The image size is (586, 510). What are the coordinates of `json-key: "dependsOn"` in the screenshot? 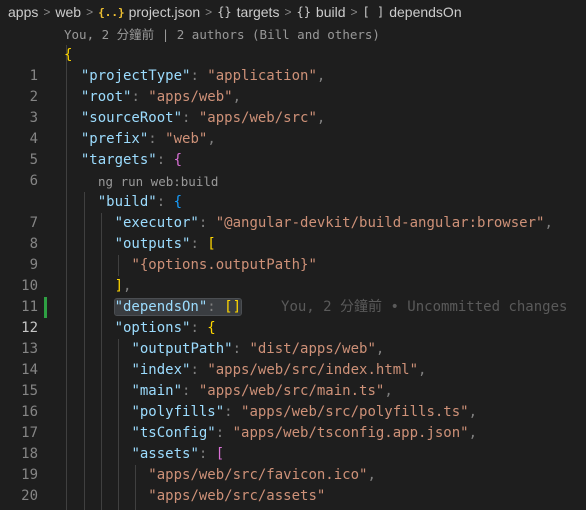 It's located at (161, 307).